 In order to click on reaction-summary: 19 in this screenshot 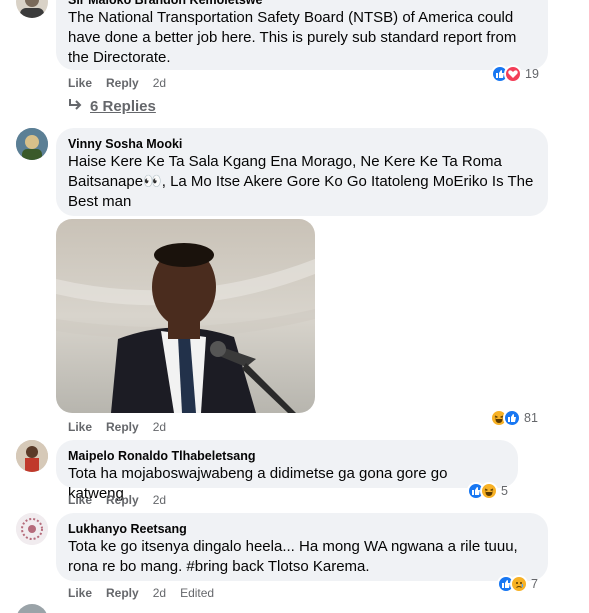, I will do `click(515, 74)`.